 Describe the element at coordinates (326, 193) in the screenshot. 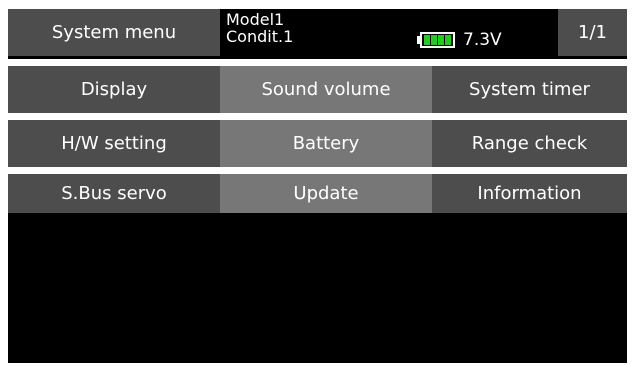

I see `update-button: Update` at that location.